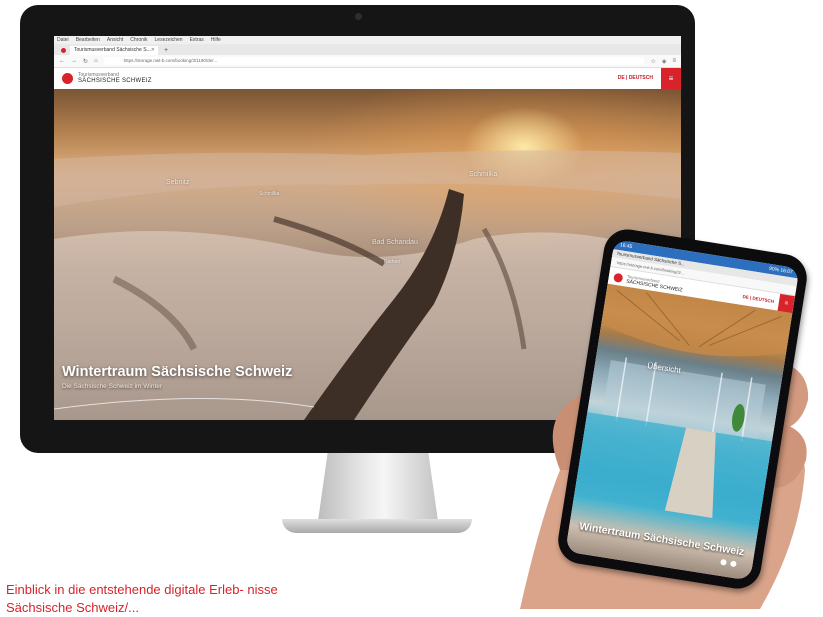 The image size is (823, 617). Describe the element at coordinates (618, 277) in the screenshot. I see `phone-logo-icon` at that location.